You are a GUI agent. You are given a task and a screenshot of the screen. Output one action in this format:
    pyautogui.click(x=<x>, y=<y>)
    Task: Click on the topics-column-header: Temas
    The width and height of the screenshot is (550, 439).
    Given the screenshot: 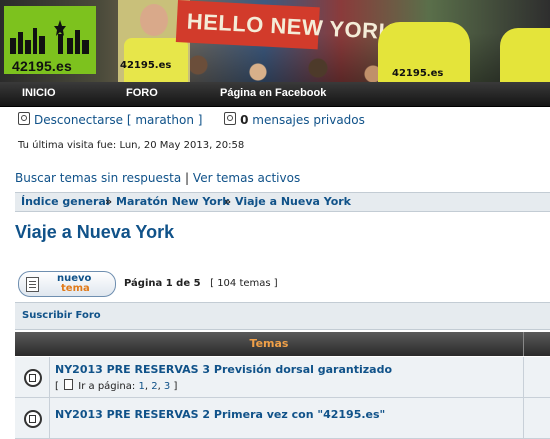 What is the action you would take?
    pyautogui.click(x=269, y=343)
    